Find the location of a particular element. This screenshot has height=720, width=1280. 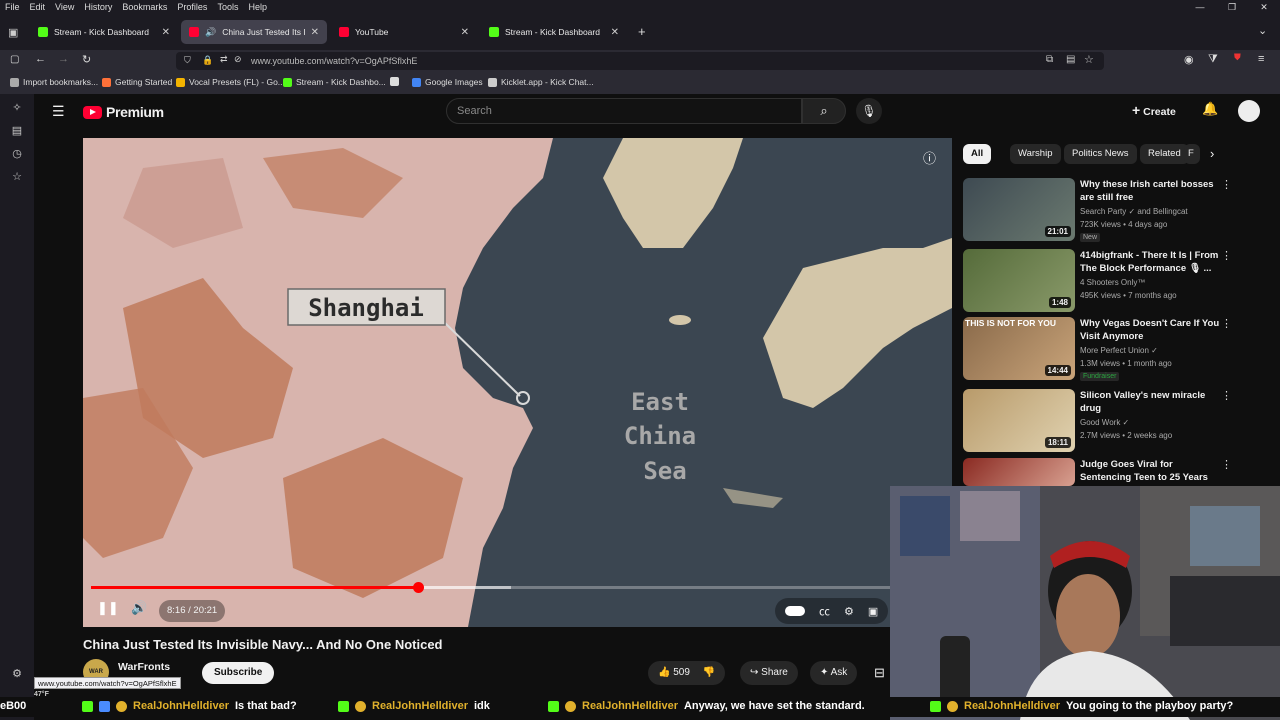

shield-icon: ⛉ is located at coordinates (187, 60).